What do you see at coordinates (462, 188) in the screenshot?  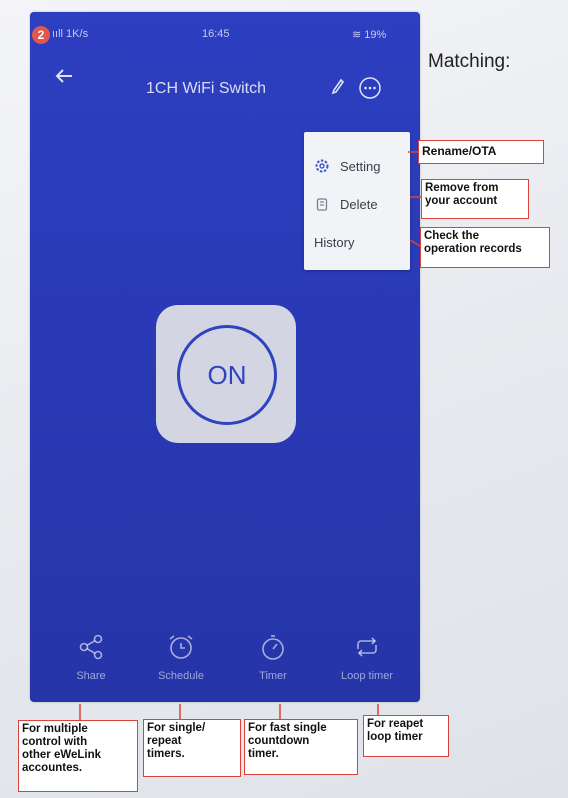 I see `annotation-text: Remove from` at bounding box center [462, 188].